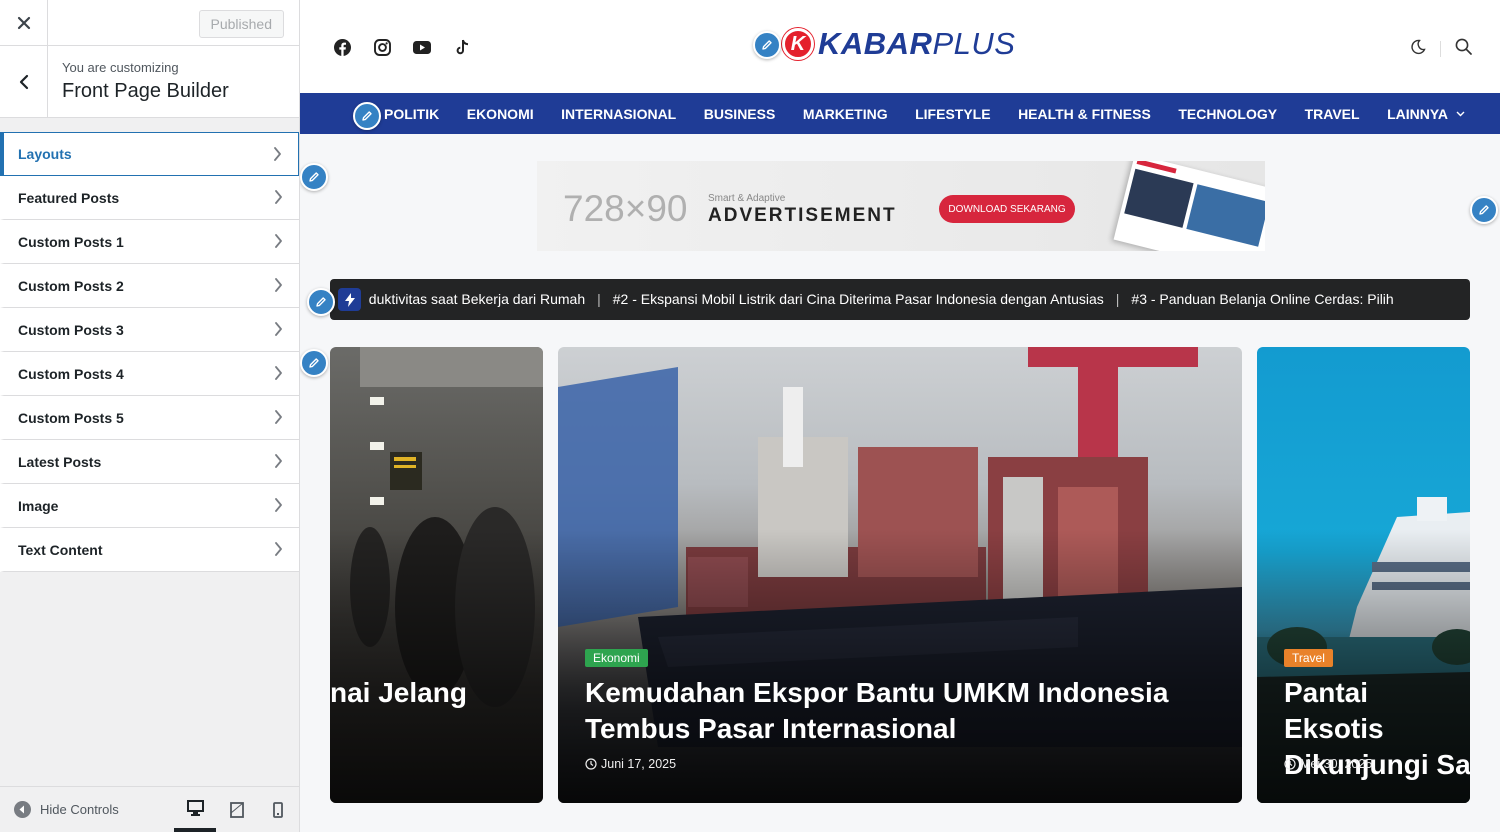  I want to click on close-icon, so click(23, 22).